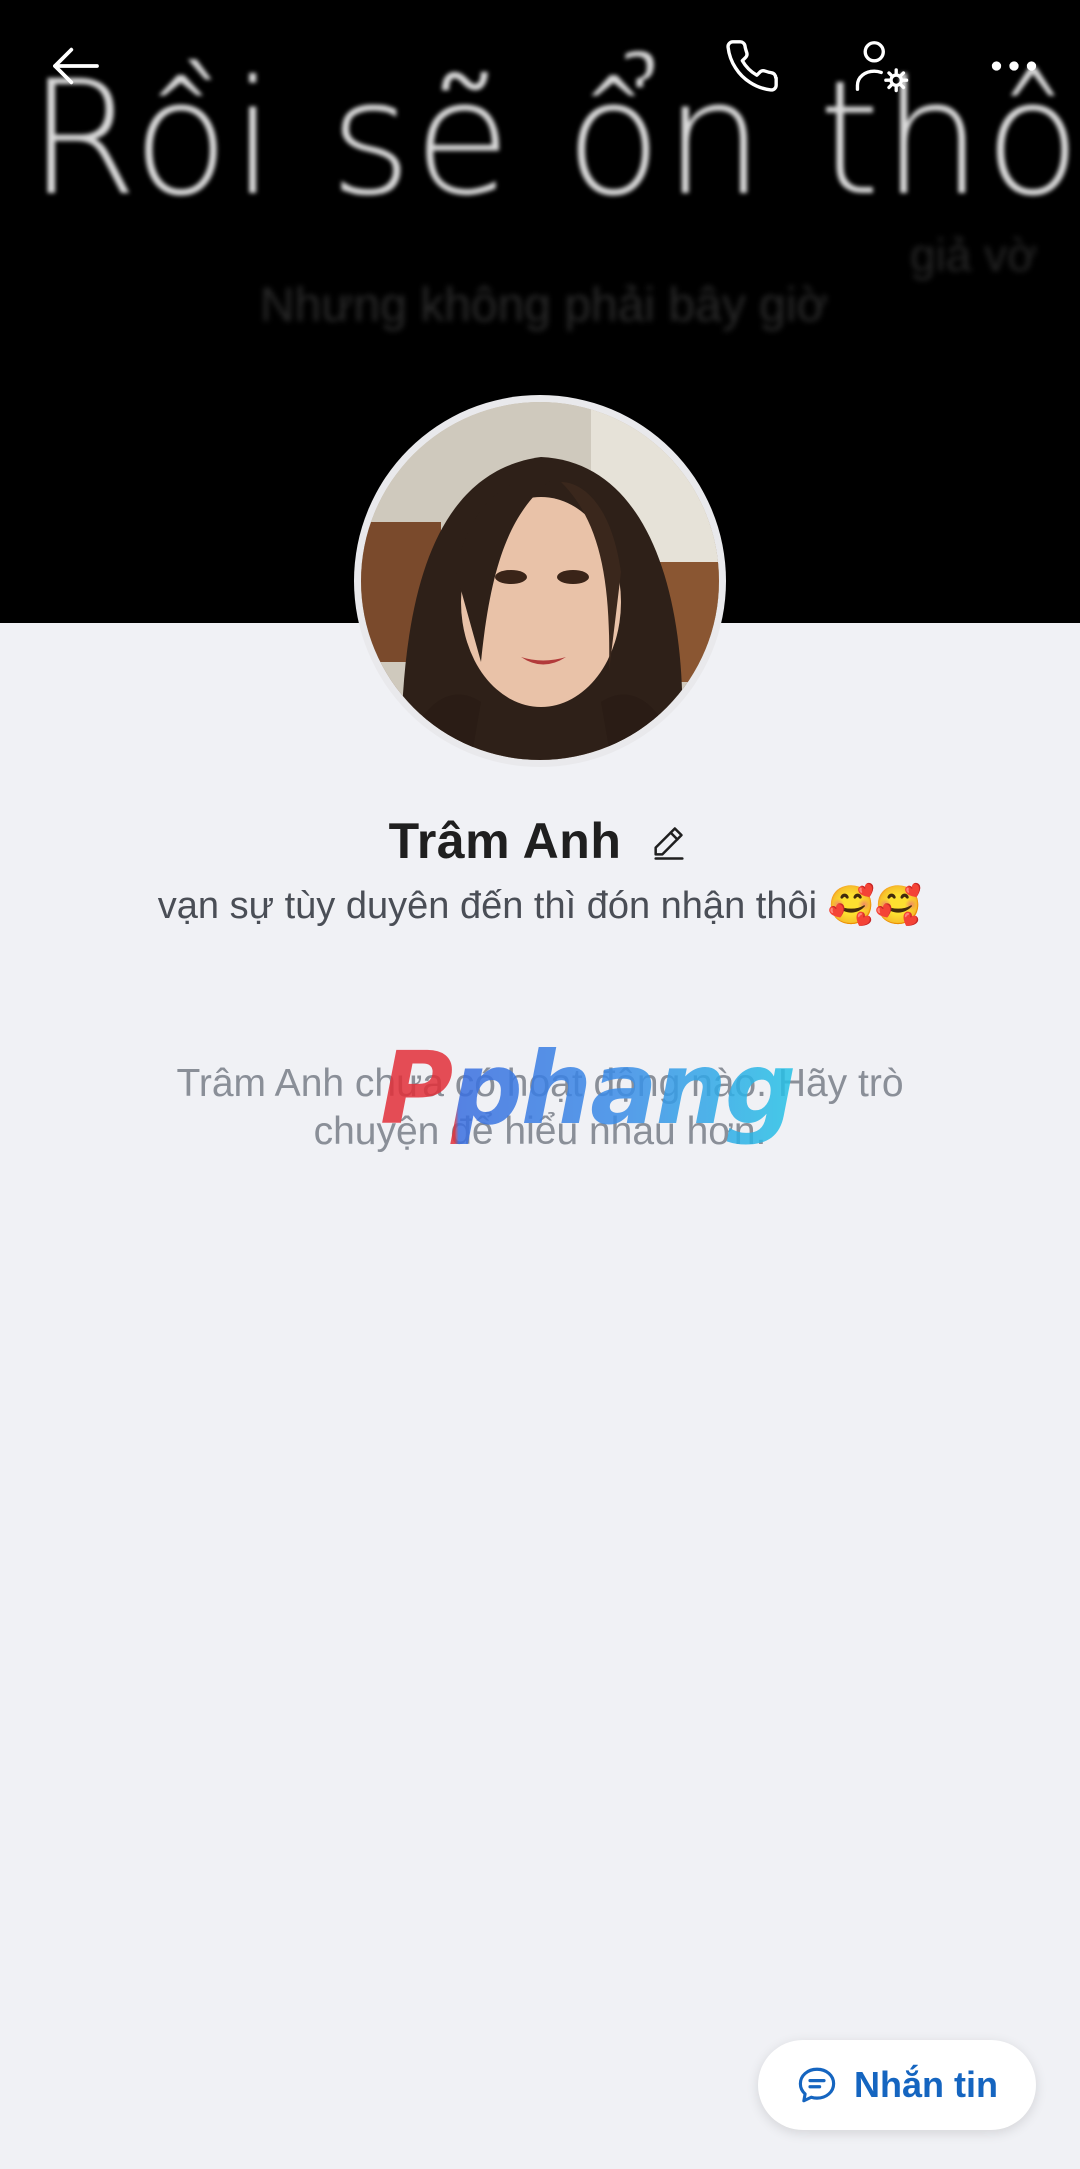  I want to click on pencil-icon, so click(669, 843).